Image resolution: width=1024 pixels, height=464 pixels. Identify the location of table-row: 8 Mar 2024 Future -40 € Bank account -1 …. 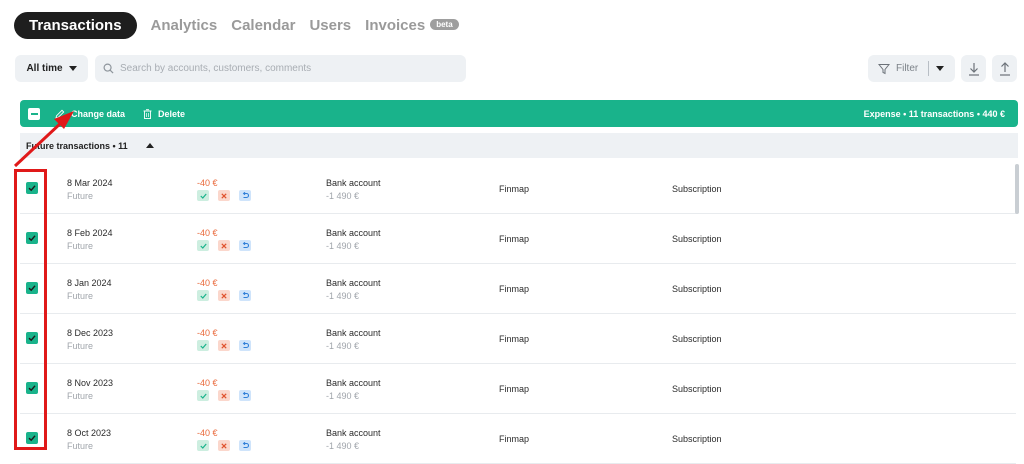
(518, 189).